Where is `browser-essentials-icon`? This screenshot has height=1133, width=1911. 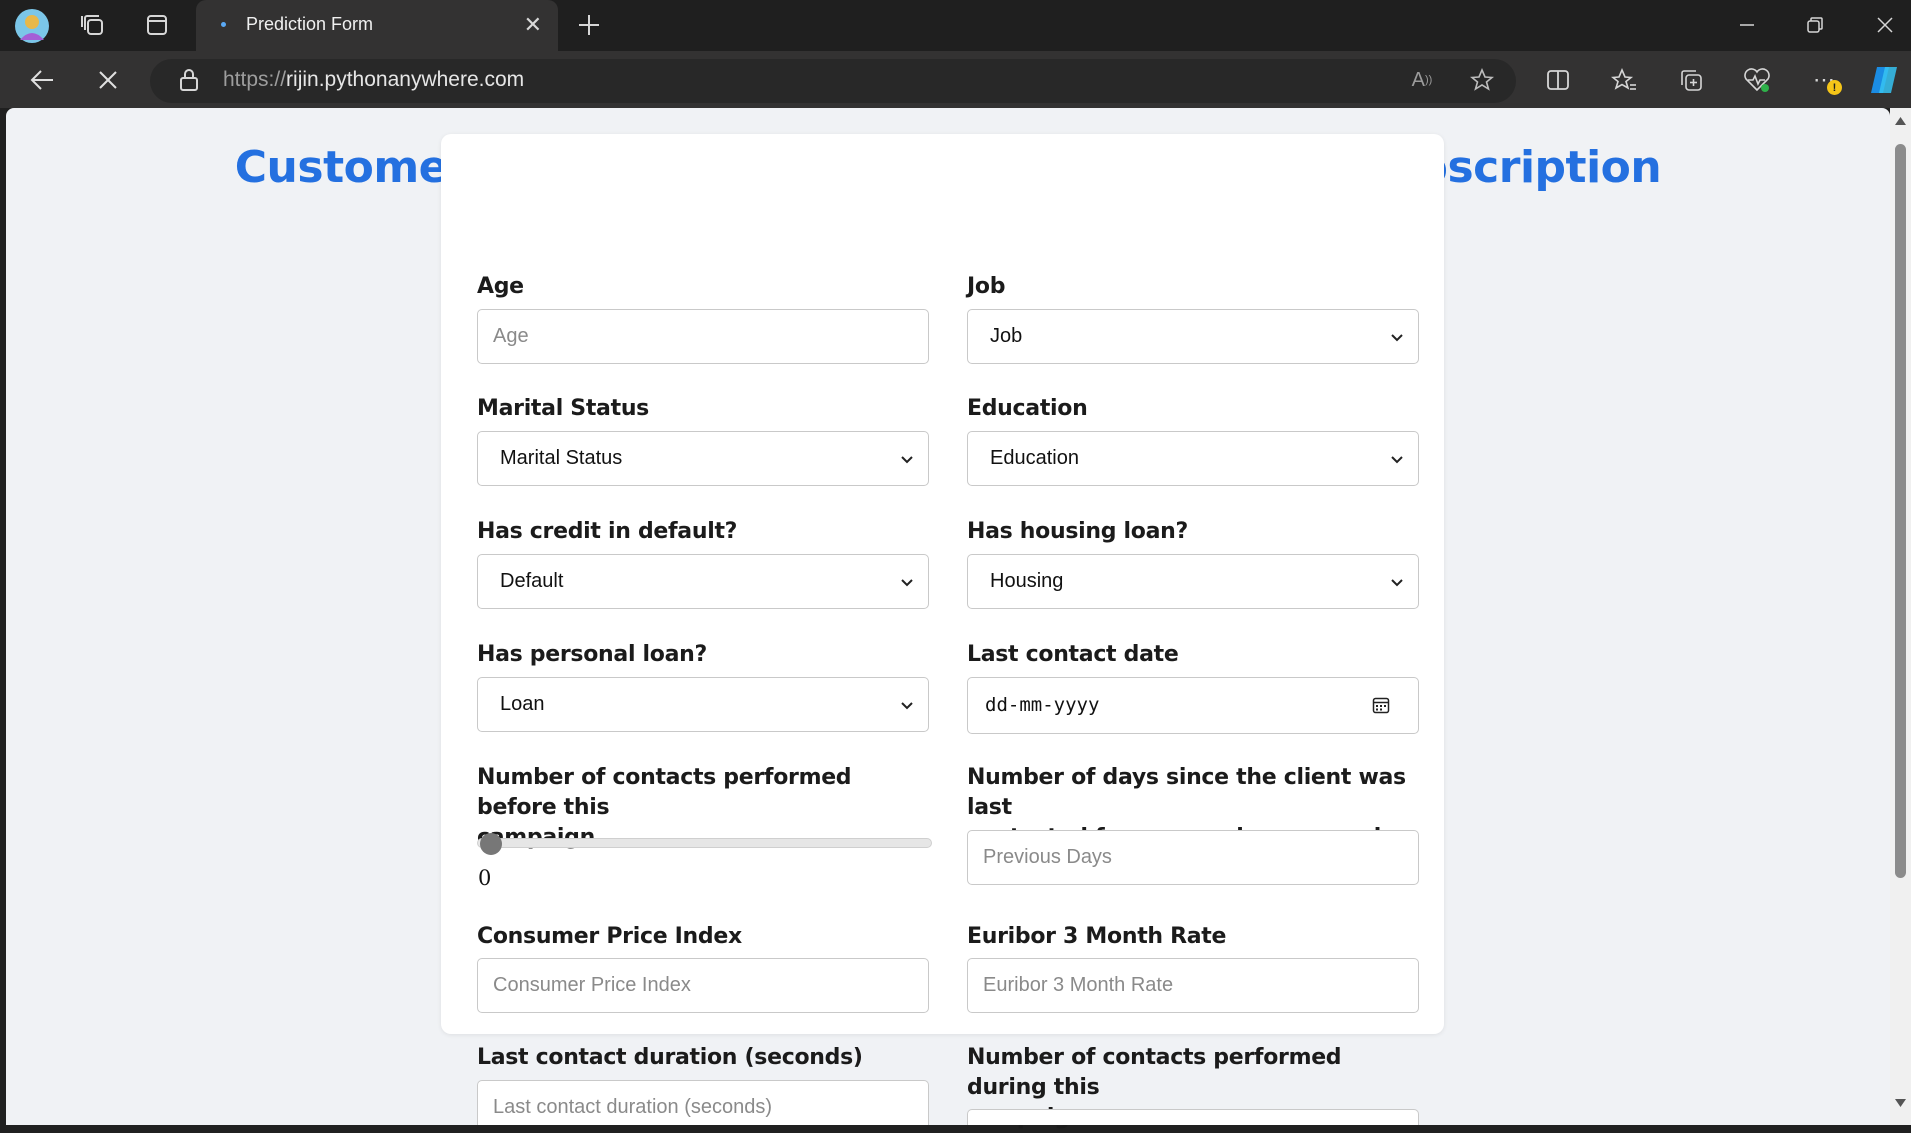 browser-essentials-icon is located at coordinates (1757, 80).